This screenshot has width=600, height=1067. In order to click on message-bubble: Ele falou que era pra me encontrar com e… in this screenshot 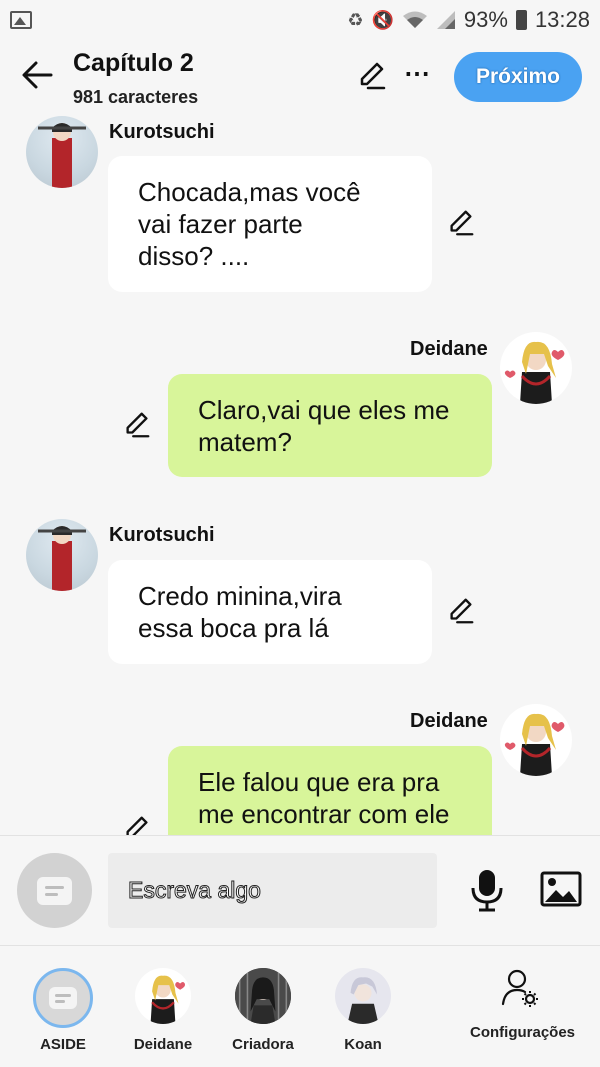, I will do `click(330, 790)`.